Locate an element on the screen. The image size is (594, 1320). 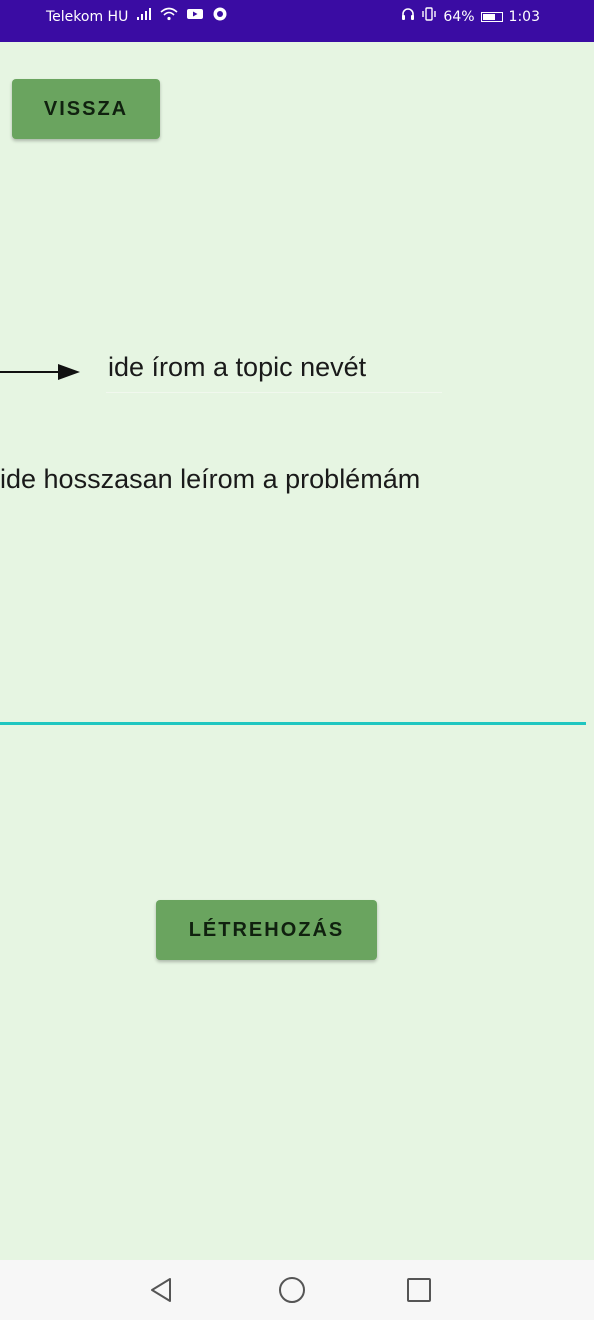
description-input: ide hosszasan leírom a problémám is located at coordinates (210, 479).